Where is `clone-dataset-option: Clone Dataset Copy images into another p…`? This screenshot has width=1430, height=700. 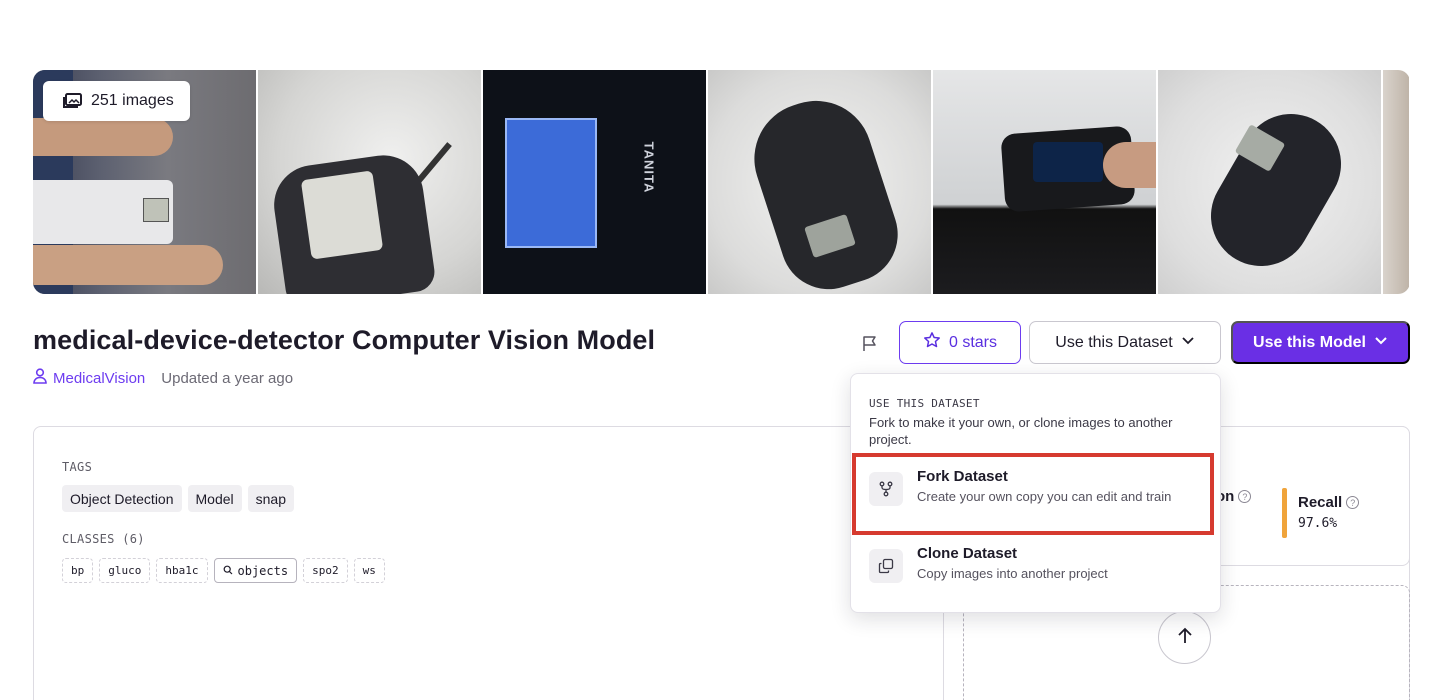
clone-dataset-option: Clone Dataset Copy images into another p… is located at coordinates (1039, 564).